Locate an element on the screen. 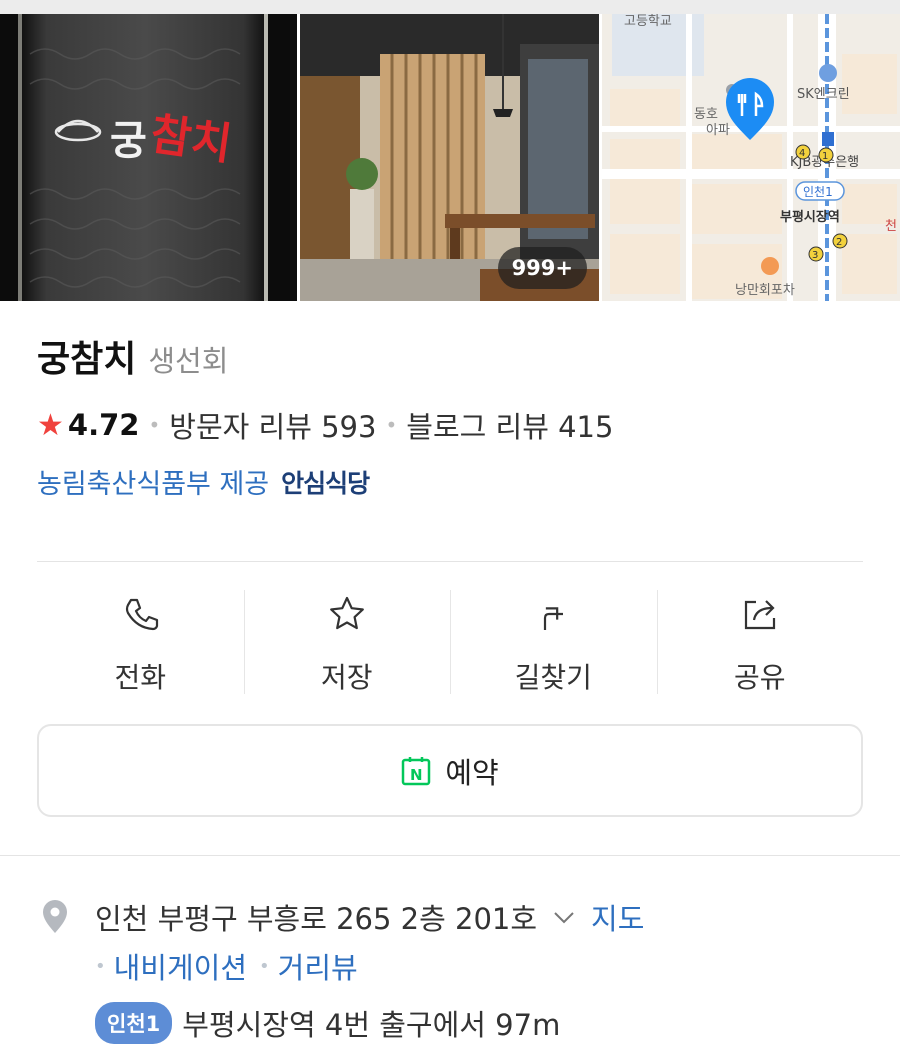 This screenshot has width=900, height=1052. directions-icon is located at coordinates (554, 618).